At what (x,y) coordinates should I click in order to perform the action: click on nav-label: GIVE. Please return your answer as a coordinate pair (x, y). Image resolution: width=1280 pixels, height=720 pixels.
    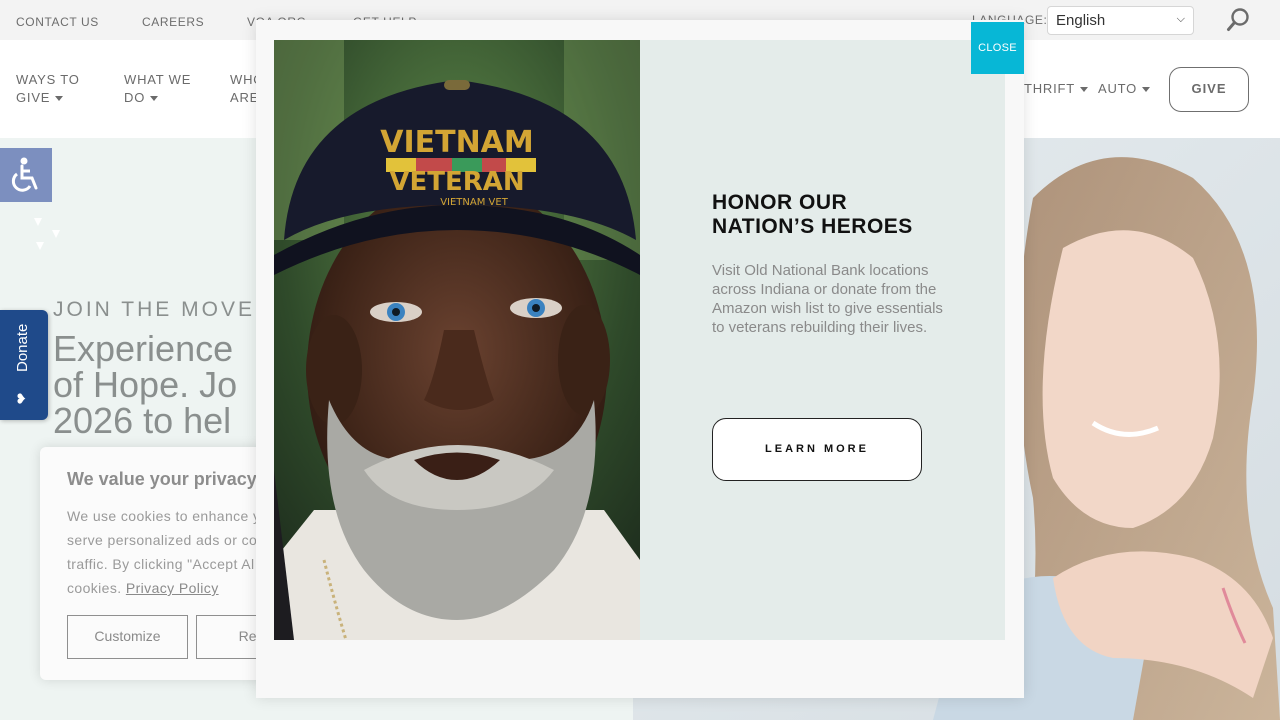
    Looking at the image, I should click on (33, 97).